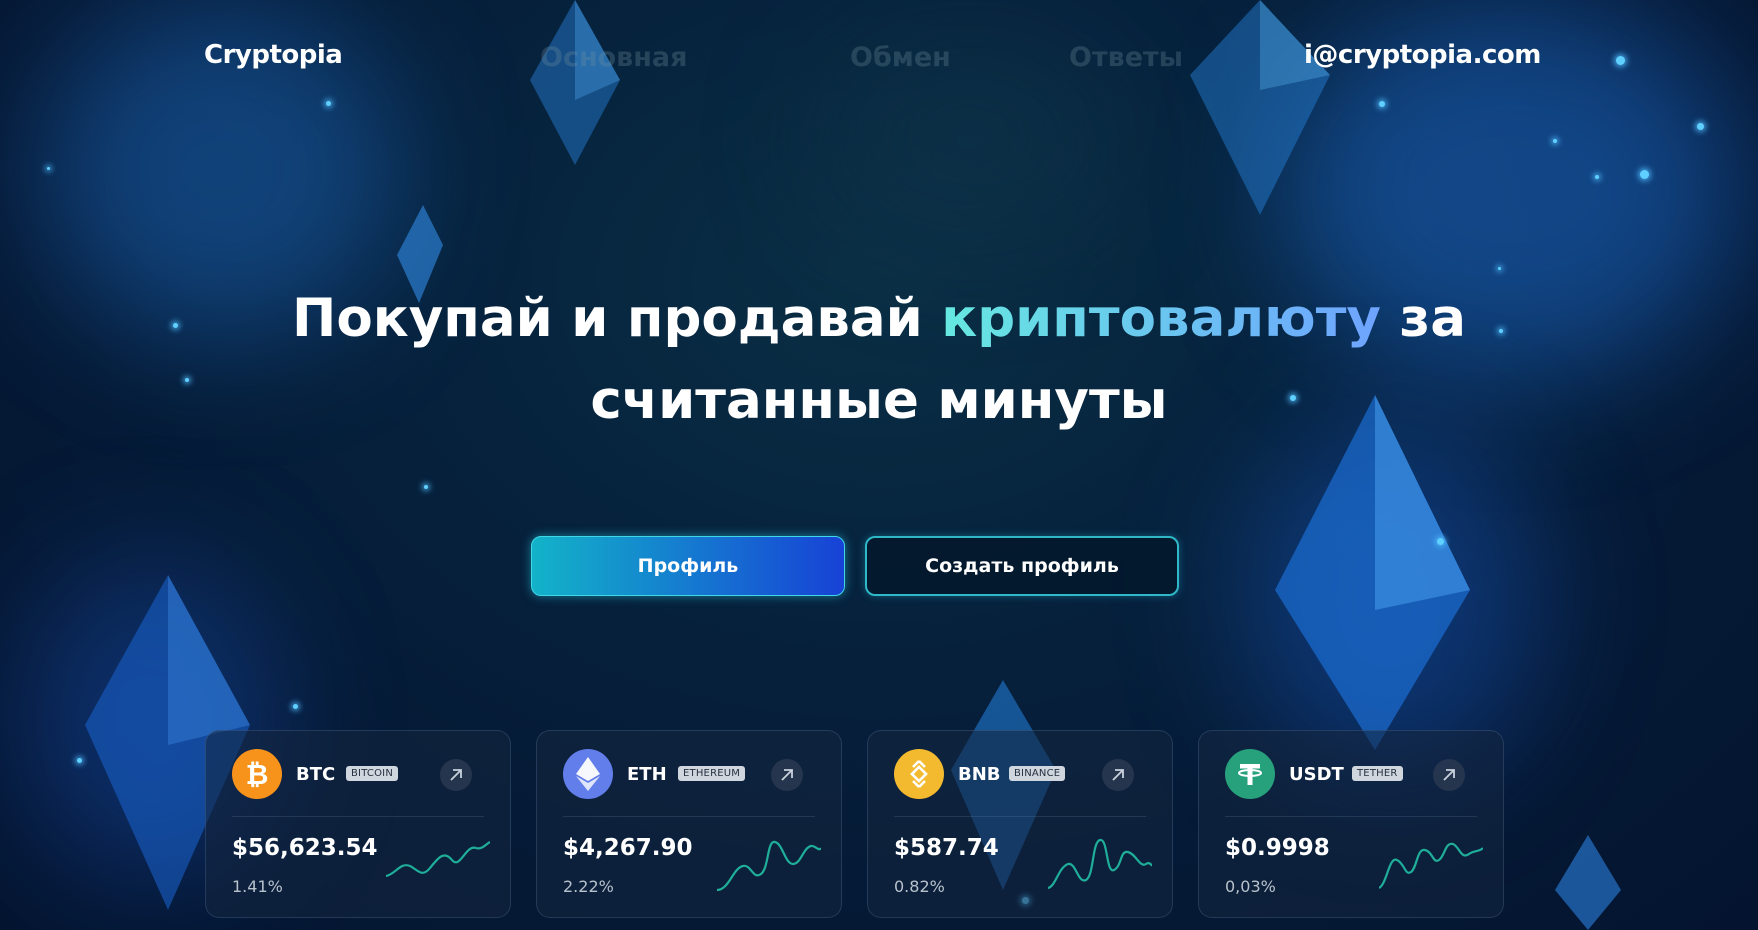  Describe the element at coordinates (689, 824) in the screenshot. I see `crypto-card-eth: ETH ETHEREUM $4,267.90 2.22%` at that location.